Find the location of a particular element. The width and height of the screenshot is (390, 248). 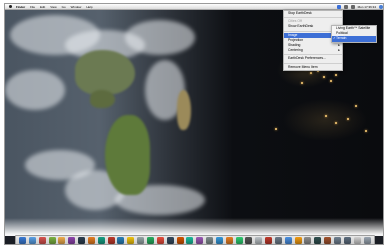

menu-item-remove-menu-item: Remove Menu Item is located at coordinates (313, 67).